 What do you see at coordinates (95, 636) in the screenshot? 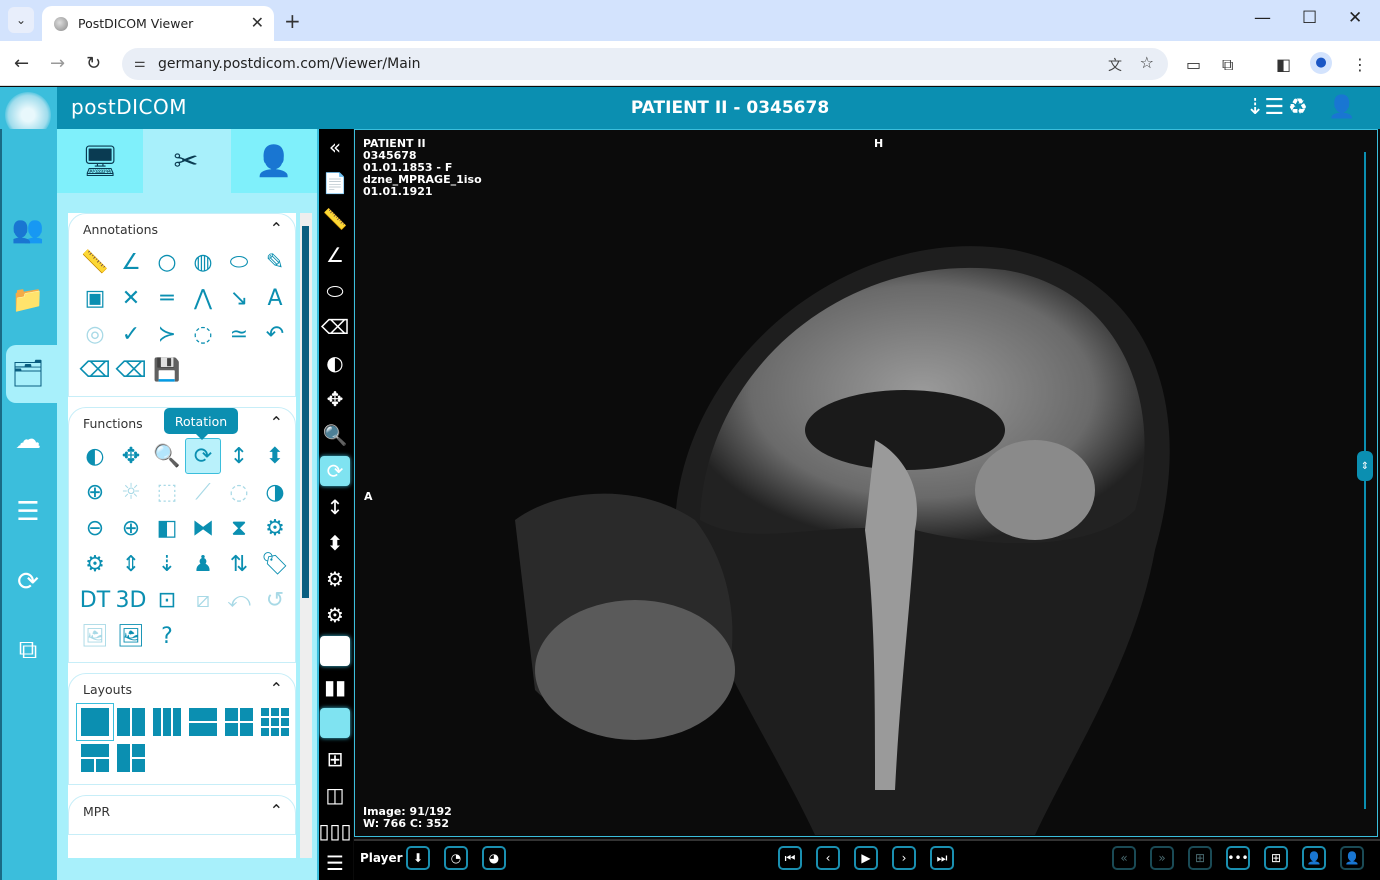
I see `functions-tool-30-icon: 🖼` at bounding box center [95, 636].